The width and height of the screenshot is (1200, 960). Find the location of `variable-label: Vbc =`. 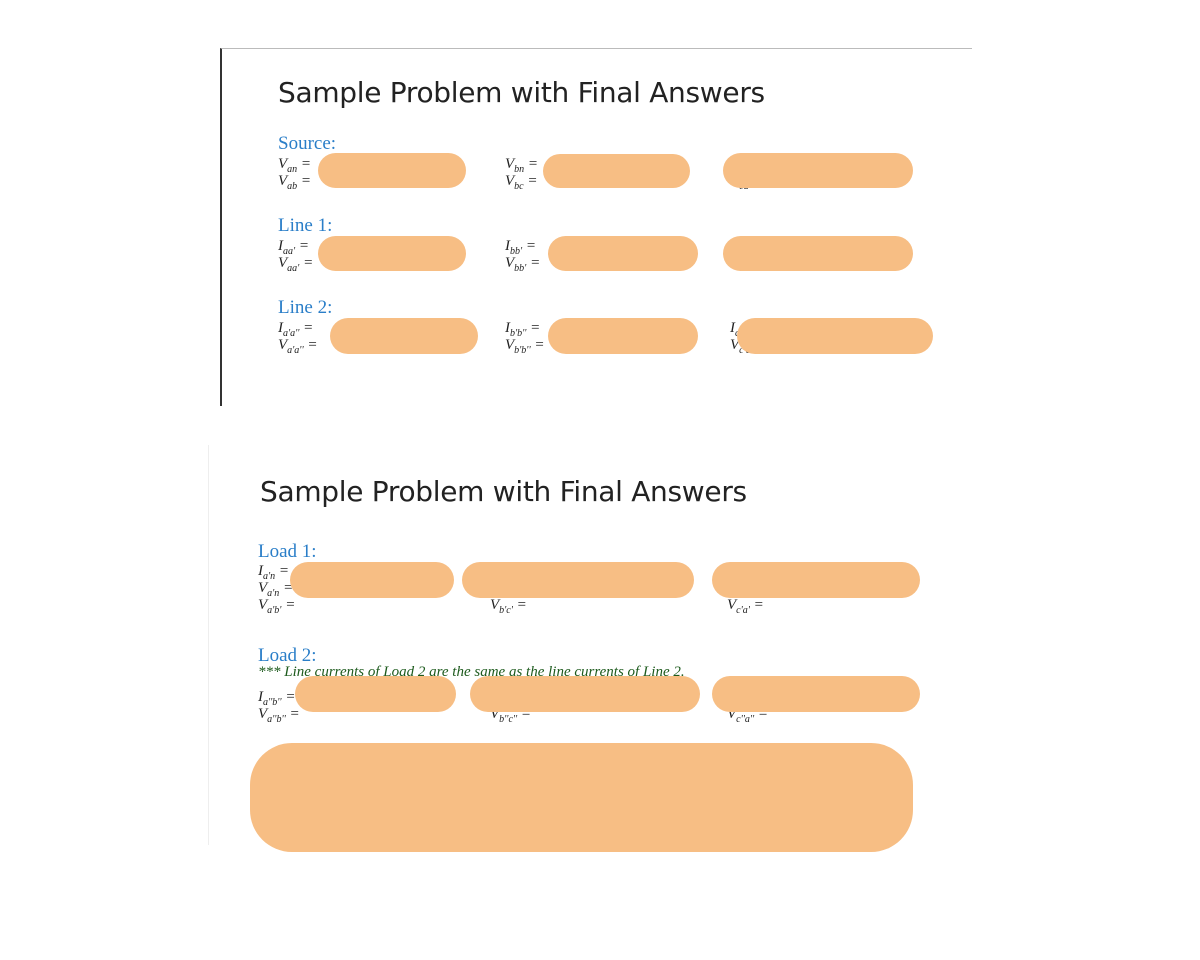

variable-label: Vbc = is located at coordinates (521, 182).